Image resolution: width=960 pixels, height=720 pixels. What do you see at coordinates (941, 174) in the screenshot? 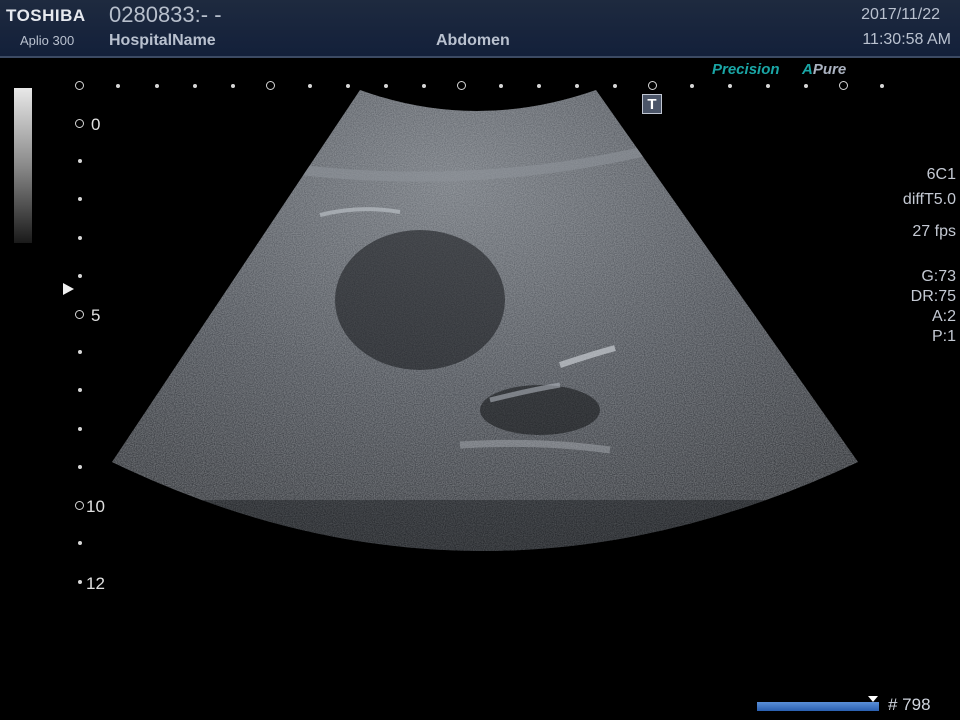
I see `probe-label: 6C1` at bounding box center [941, 174].